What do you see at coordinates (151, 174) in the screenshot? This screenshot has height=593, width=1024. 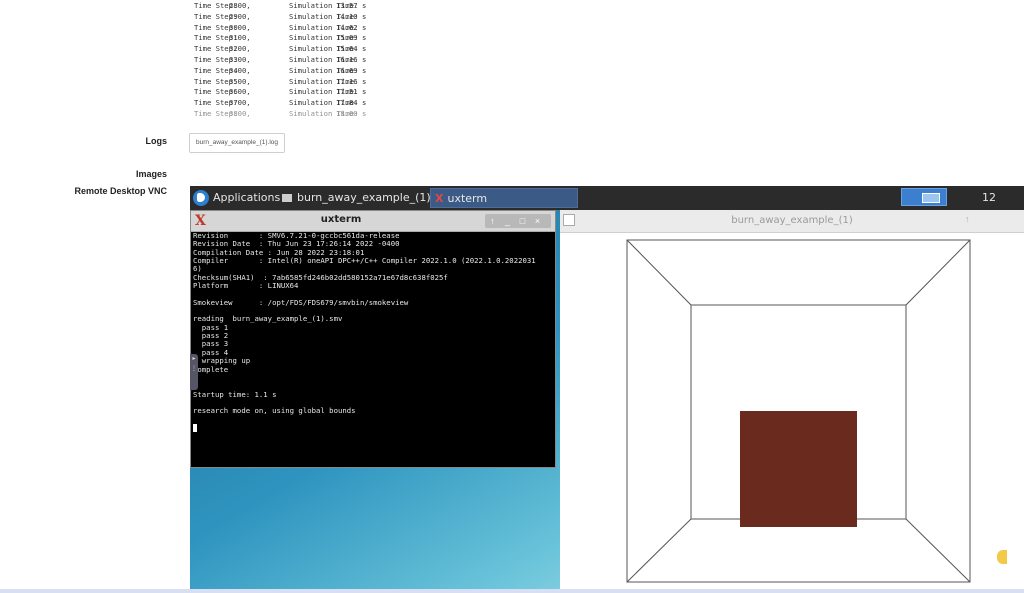 I see `images-label: Images` at bounding box center [151, 174].